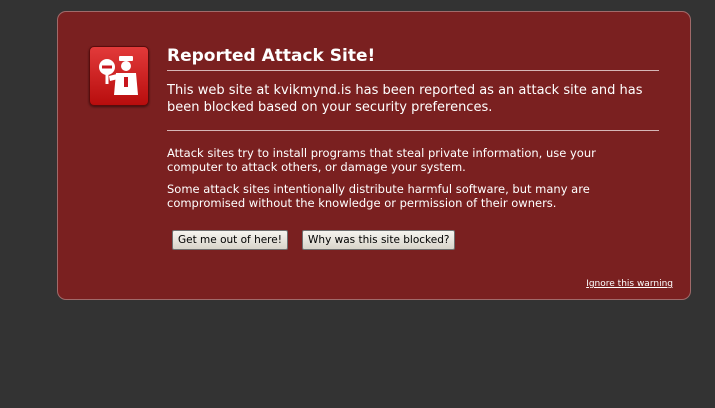 This screenshot has width=715, height=408. Describe the element at coordinates (230, 240) in the screenshot. I see `get-me-out-button: Get me out of here!` at that location.